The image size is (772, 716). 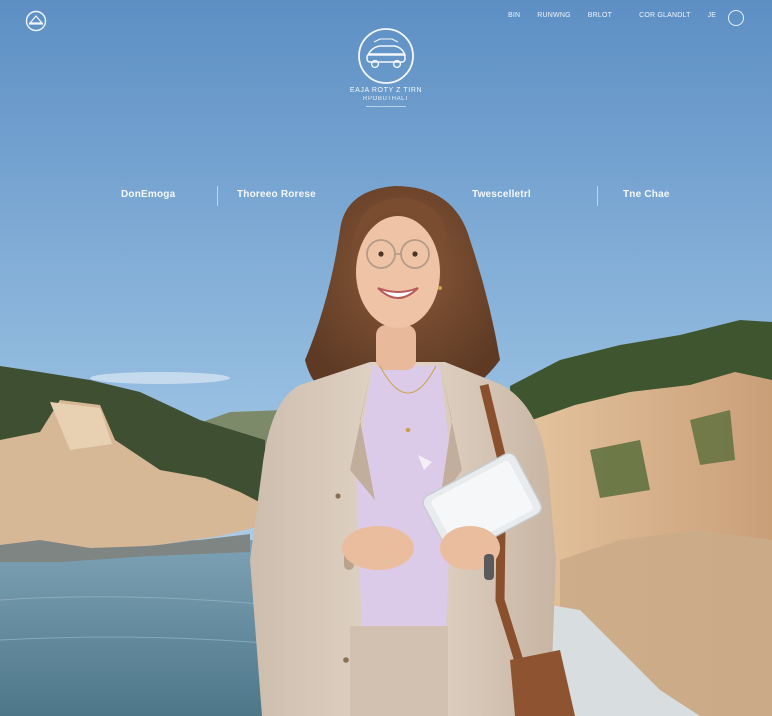 I want to click on top-nav-link: BRLOT, so click(x=600, y=15).